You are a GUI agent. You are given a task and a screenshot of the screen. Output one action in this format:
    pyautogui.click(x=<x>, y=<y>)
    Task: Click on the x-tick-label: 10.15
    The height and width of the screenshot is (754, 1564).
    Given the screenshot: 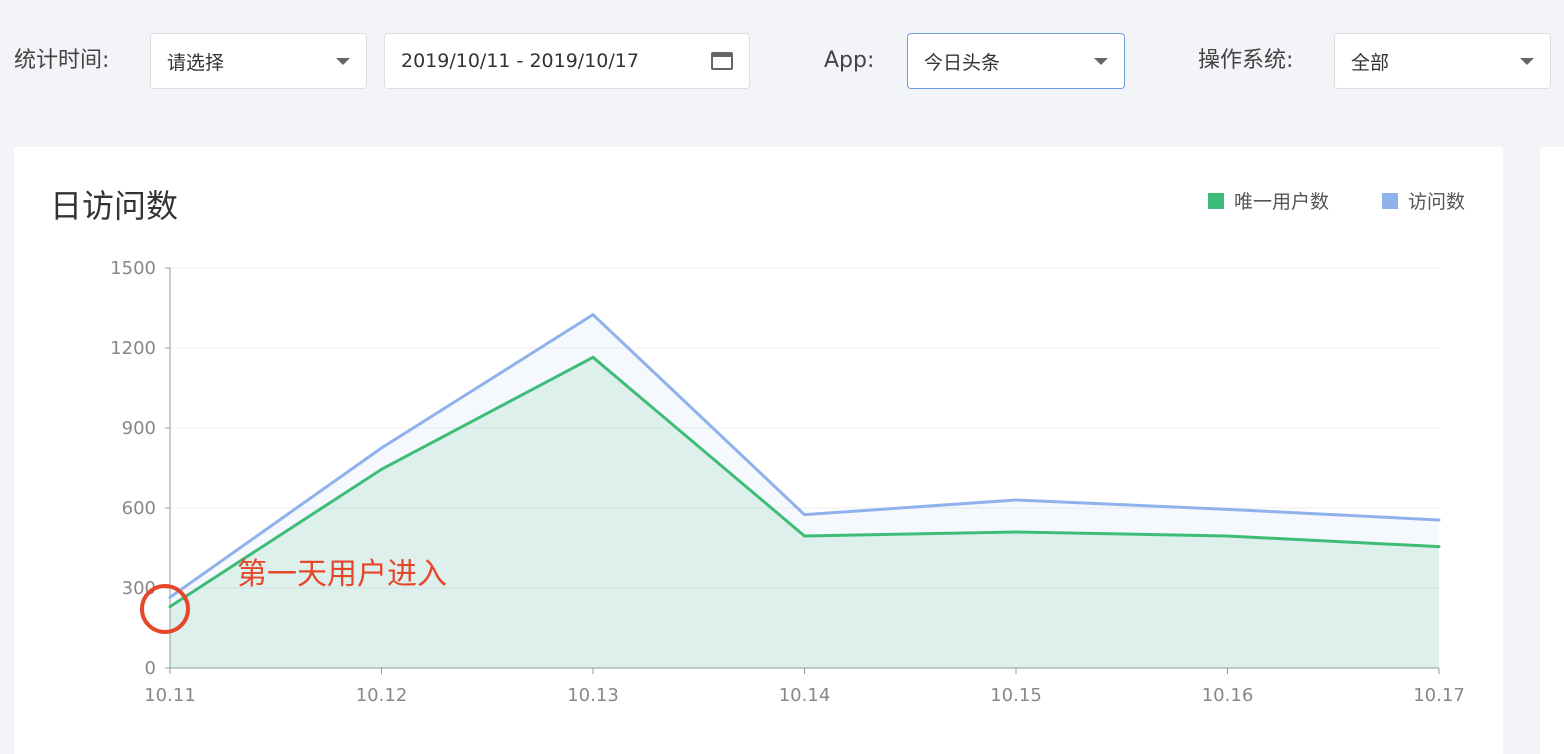 What is the action you would take?
    pyautogui.click(x=1016, y=695)
    